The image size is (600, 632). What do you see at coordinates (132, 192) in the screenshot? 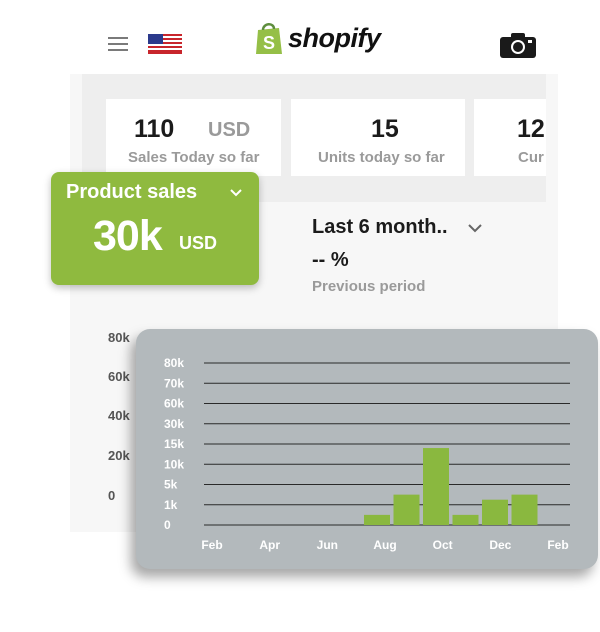
I see `product-sales-title: Product sales` at bounding box center [132, 192].